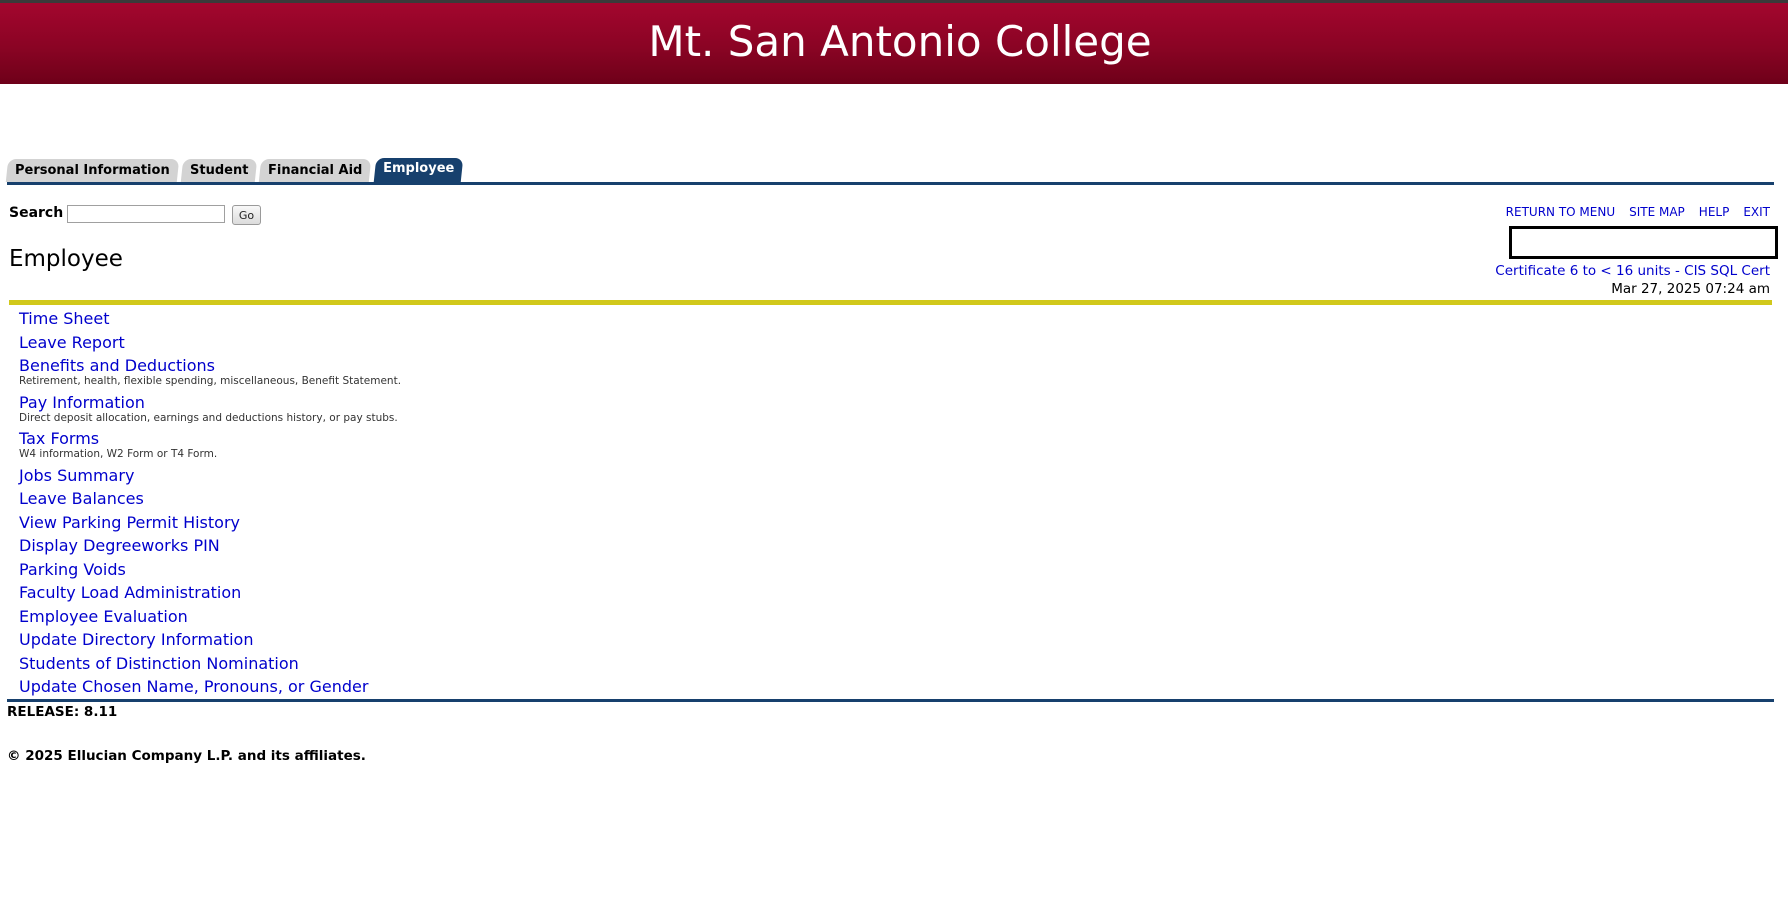  What do you see at coordinates (1560, 212) in the screenshot?
I see `return-to-menu-link: RETURN TO MENU` at bounding box center [1560, 212].